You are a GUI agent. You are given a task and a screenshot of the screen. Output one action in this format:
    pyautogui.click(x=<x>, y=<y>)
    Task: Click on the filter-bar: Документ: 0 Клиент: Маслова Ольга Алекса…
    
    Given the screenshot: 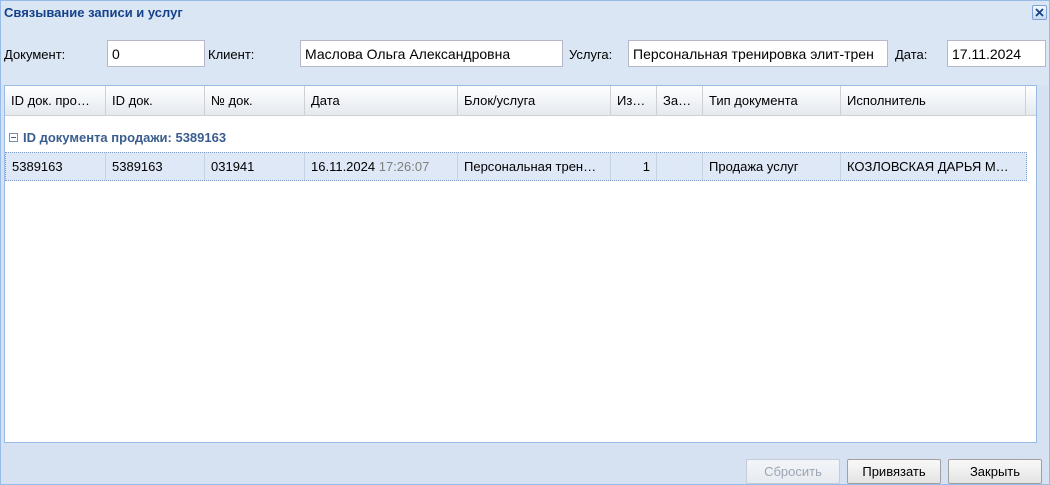 What is the action you would take?
    pyautogui.click(x=525, y=55)
    